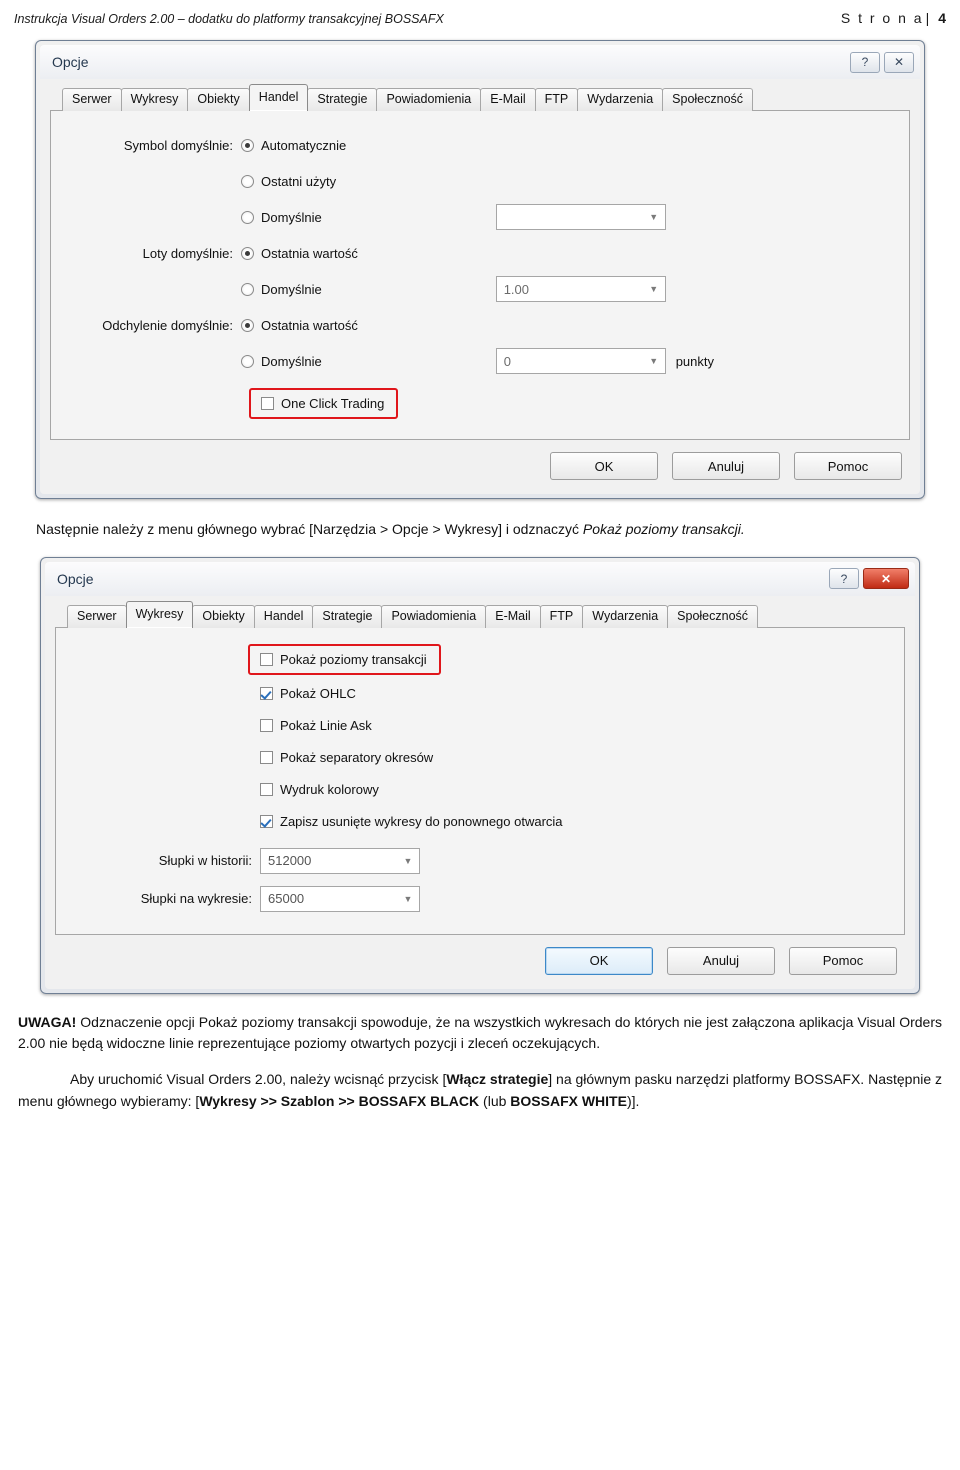 This screenshot has height=1470, width=960. Describe the element at coordinates (480, 899) in the screenshot. I see `row-slupki-na-wykresie: Słupki na wykresie: 65000 ▼` at that location.